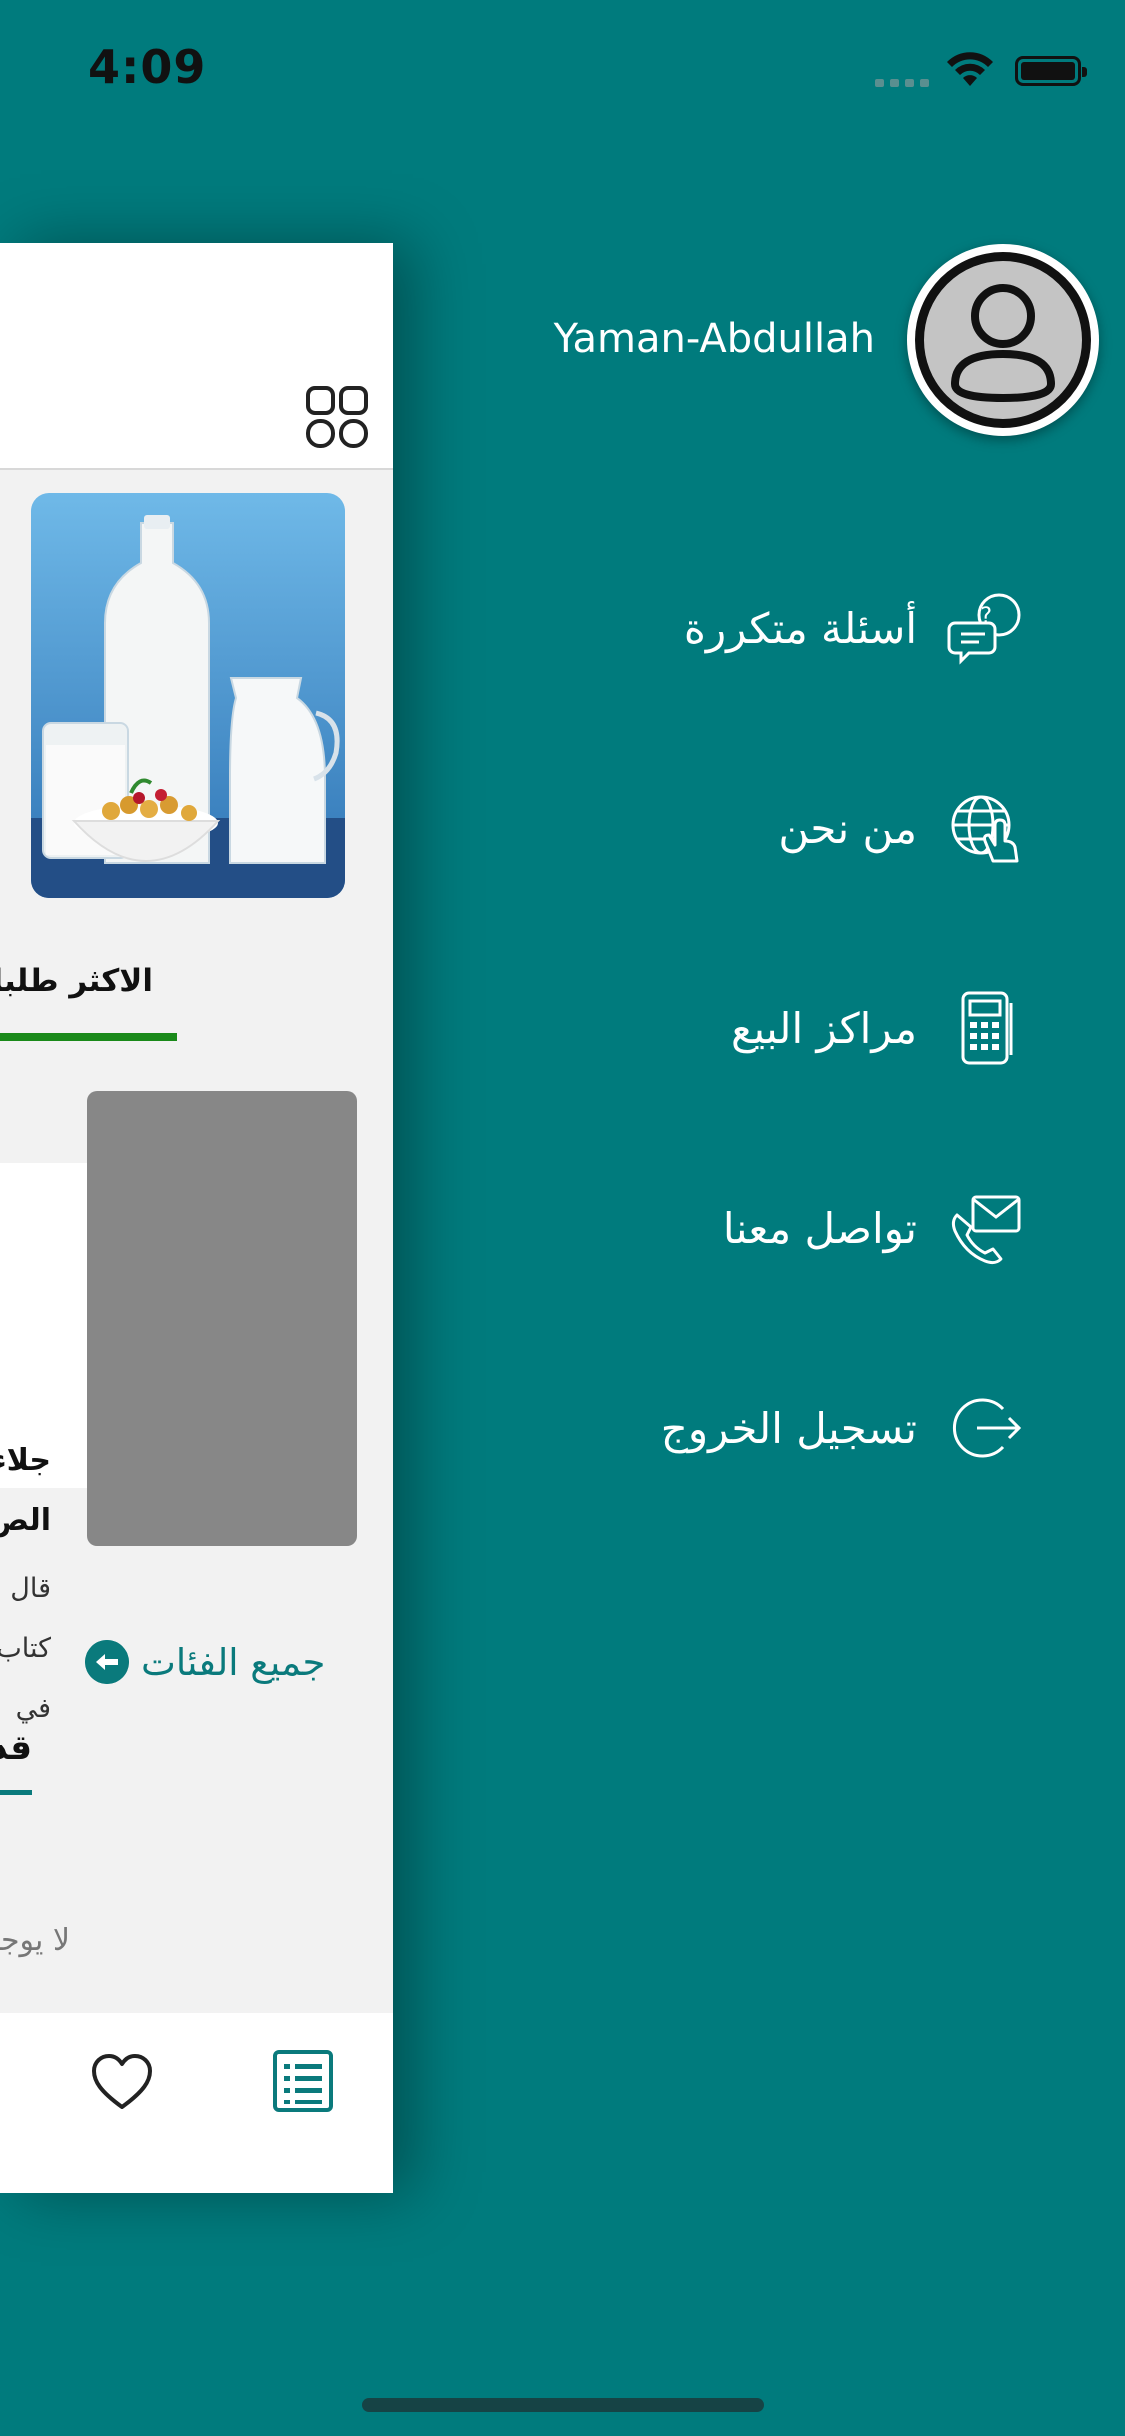 The image size is (1125, 2436). Describe the element at coordinates (337, 417) in the screenshot. I see `grid-view-icon` at that location.